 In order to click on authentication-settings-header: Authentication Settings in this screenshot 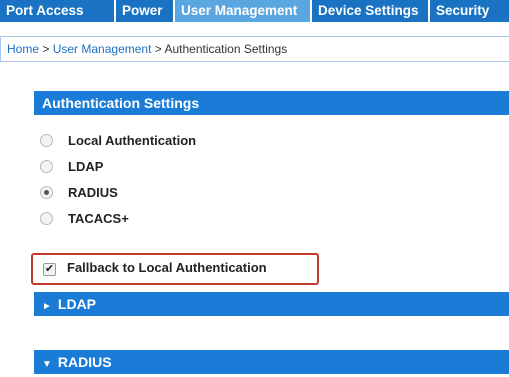, I will do `click(271, 103)`.